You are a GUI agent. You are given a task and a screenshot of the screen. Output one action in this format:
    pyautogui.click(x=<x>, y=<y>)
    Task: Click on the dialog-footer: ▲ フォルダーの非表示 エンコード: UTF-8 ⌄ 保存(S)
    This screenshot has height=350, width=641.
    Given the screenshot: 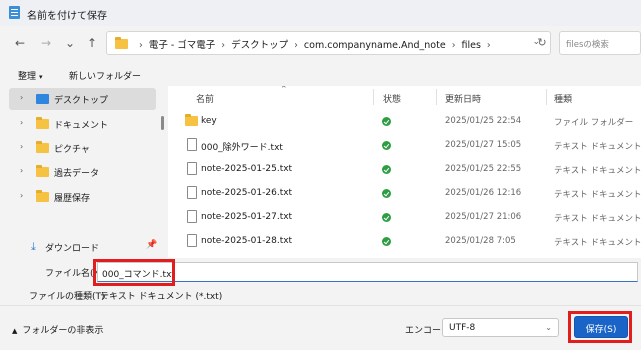 What is the action you would take?
    pyautogui.click(x=320, y=327)
    